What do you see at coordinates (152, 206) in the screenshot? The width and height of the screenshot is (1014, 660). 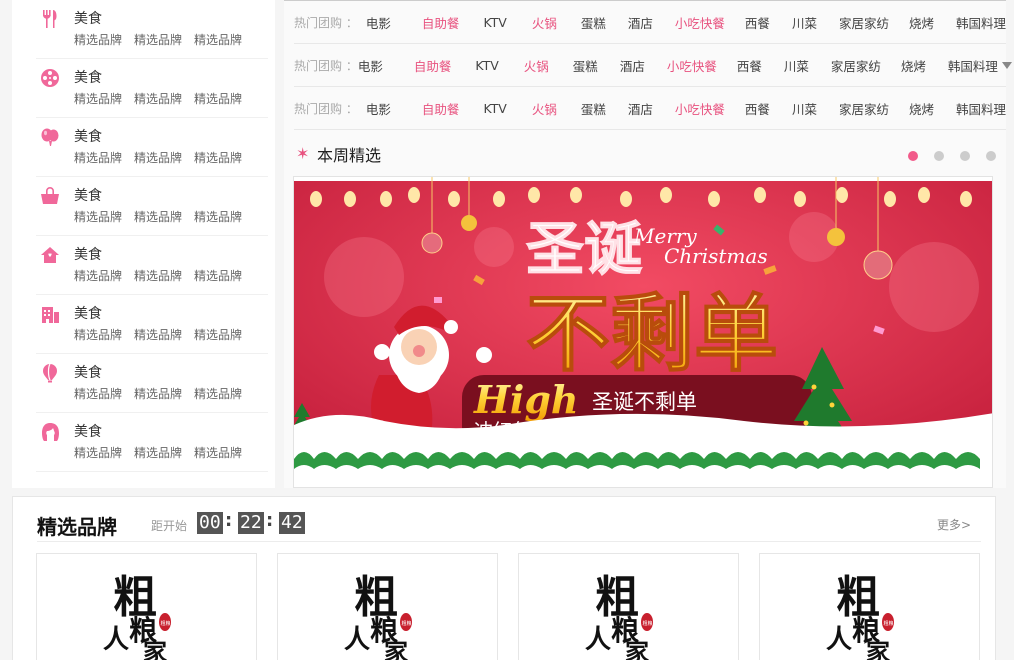 I see `category-item-food-4: 美食 精选品牌 精选品牌 精选品牌` at bounding box center [152, 206].